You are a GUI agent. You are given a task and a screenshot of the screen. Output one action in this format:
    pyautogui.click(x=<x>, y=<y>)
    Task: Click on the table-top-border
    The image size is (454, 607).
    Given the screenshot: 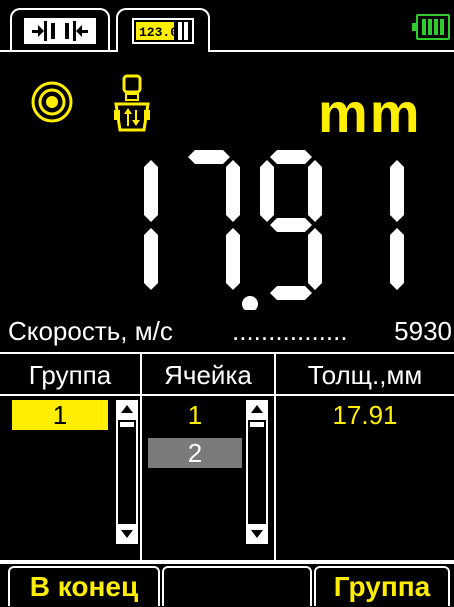 What is the action you would take?
    pyautogui.click(x=227, y=353)
    